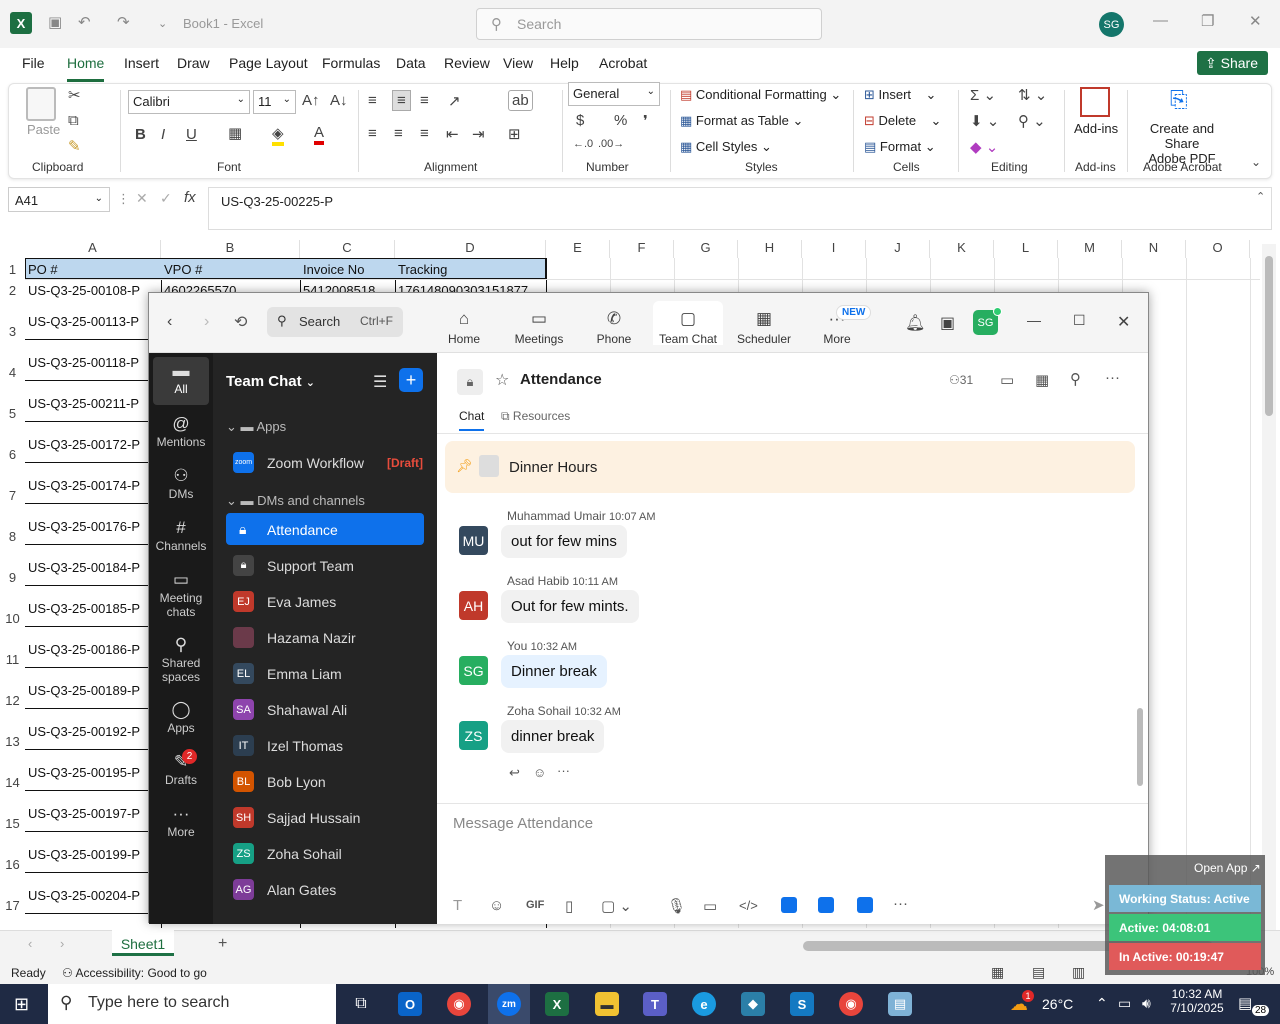 This screenshot has width=1280, height=1024. I want to click on customize-qat-icon: ⌄, so click(162, 23).